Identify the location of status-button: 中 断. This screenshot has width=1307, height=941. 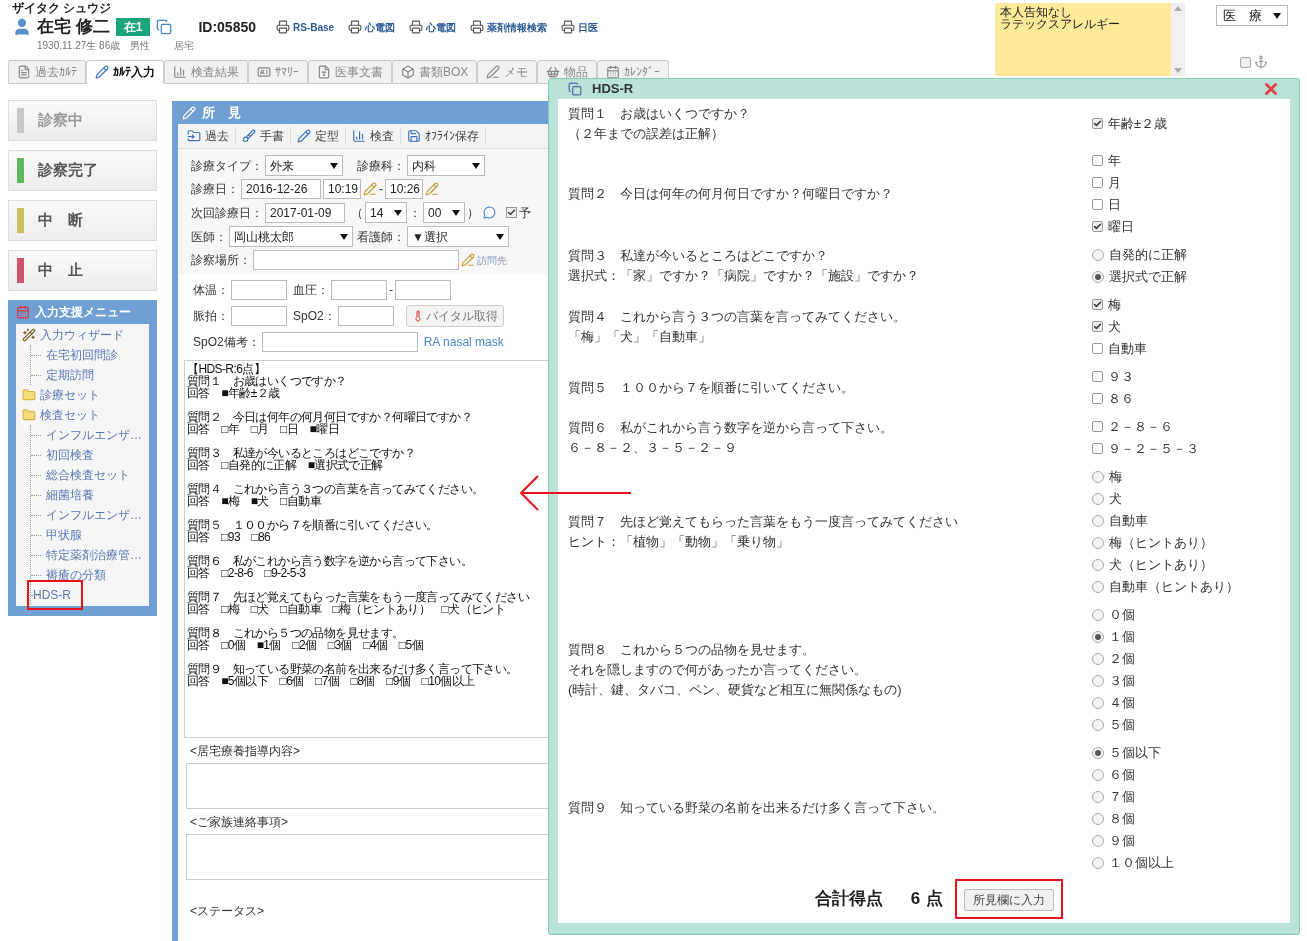
(82, 220).